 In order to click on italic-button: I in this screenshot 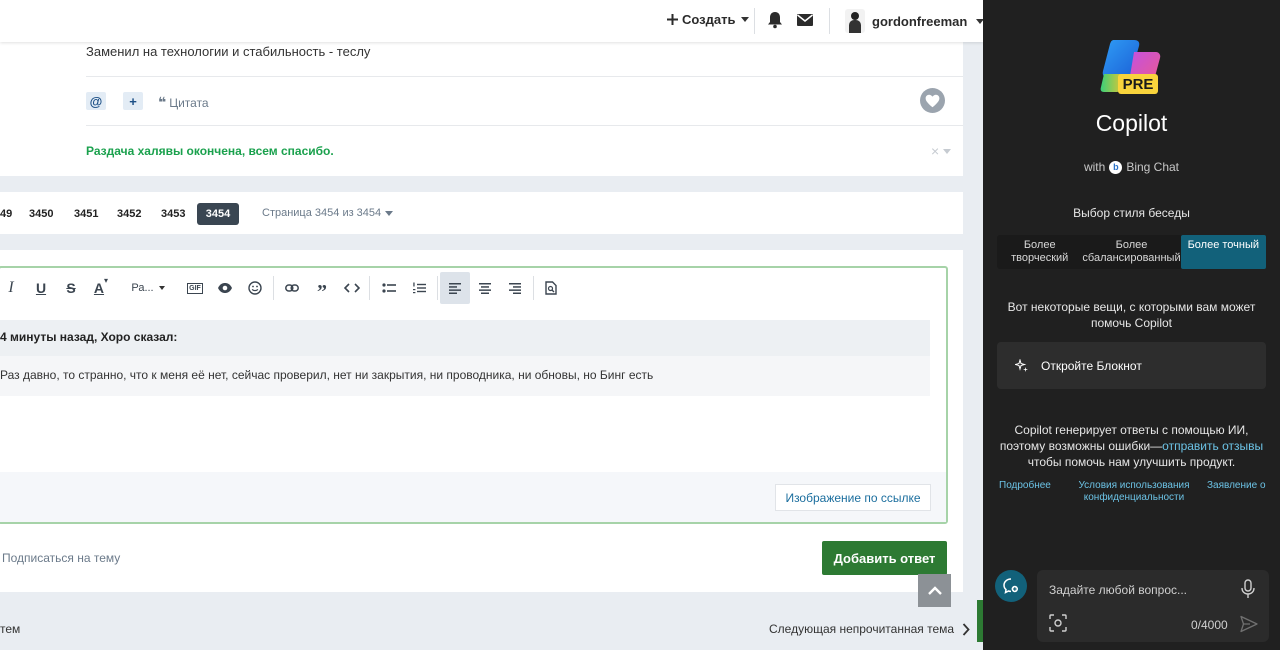, I will do `click(13, 288)`.